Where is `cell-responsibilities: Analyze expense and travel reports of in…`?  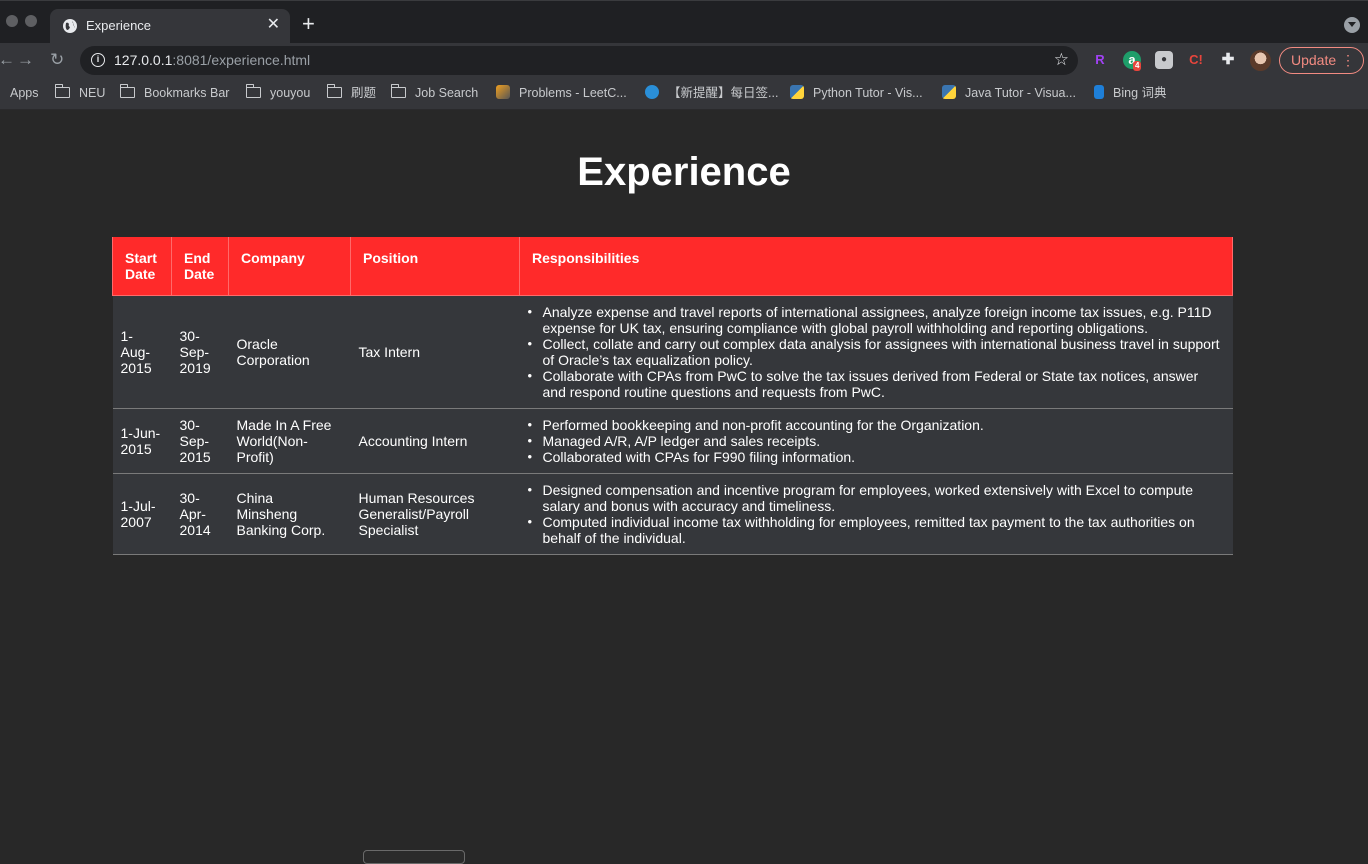
cell-responsibilities: Analyze expense and travel reports of in… is located at coordinates (876, 352).